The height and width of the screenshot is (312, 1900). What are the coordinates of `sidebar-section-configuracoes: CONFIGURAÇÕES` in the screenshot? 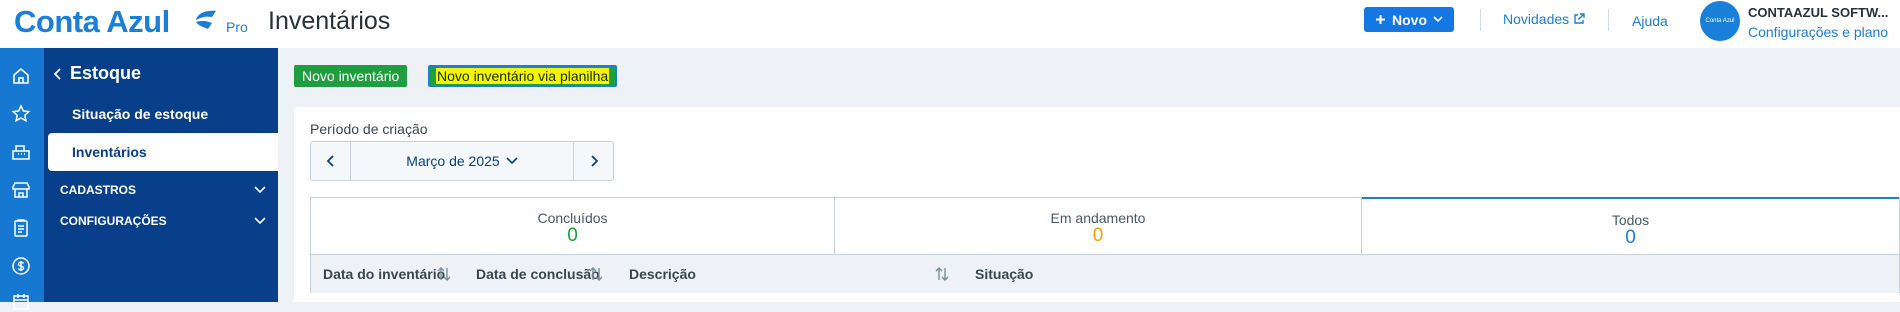 It's located at (163, 221).